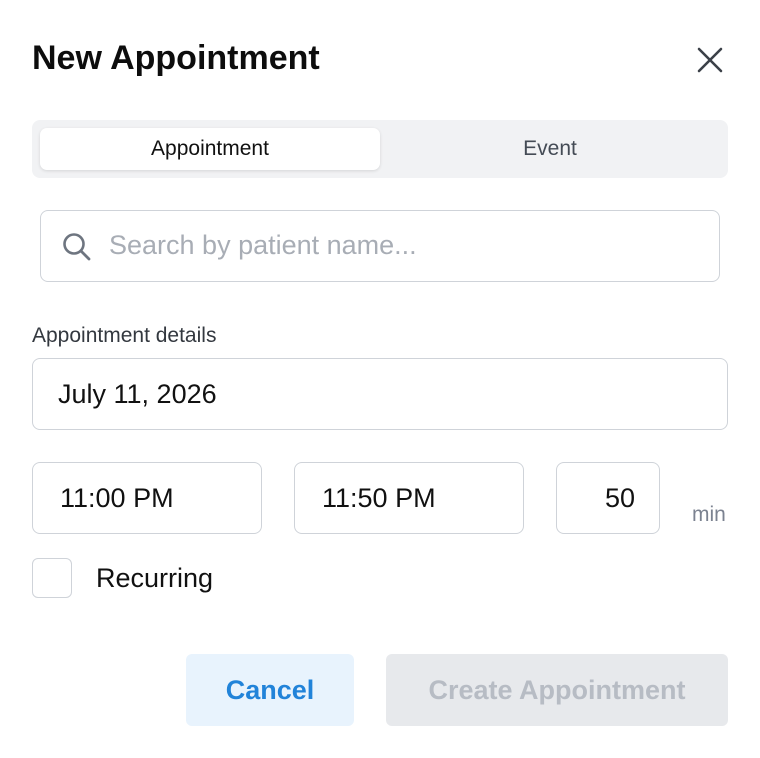 Image resolution: width=760 pixels, height=758 pixels. What do you see at coordinates (380, 394) in the screenshot?
I see `date-field: July 11, 2026` at bounding box center [380, 394].